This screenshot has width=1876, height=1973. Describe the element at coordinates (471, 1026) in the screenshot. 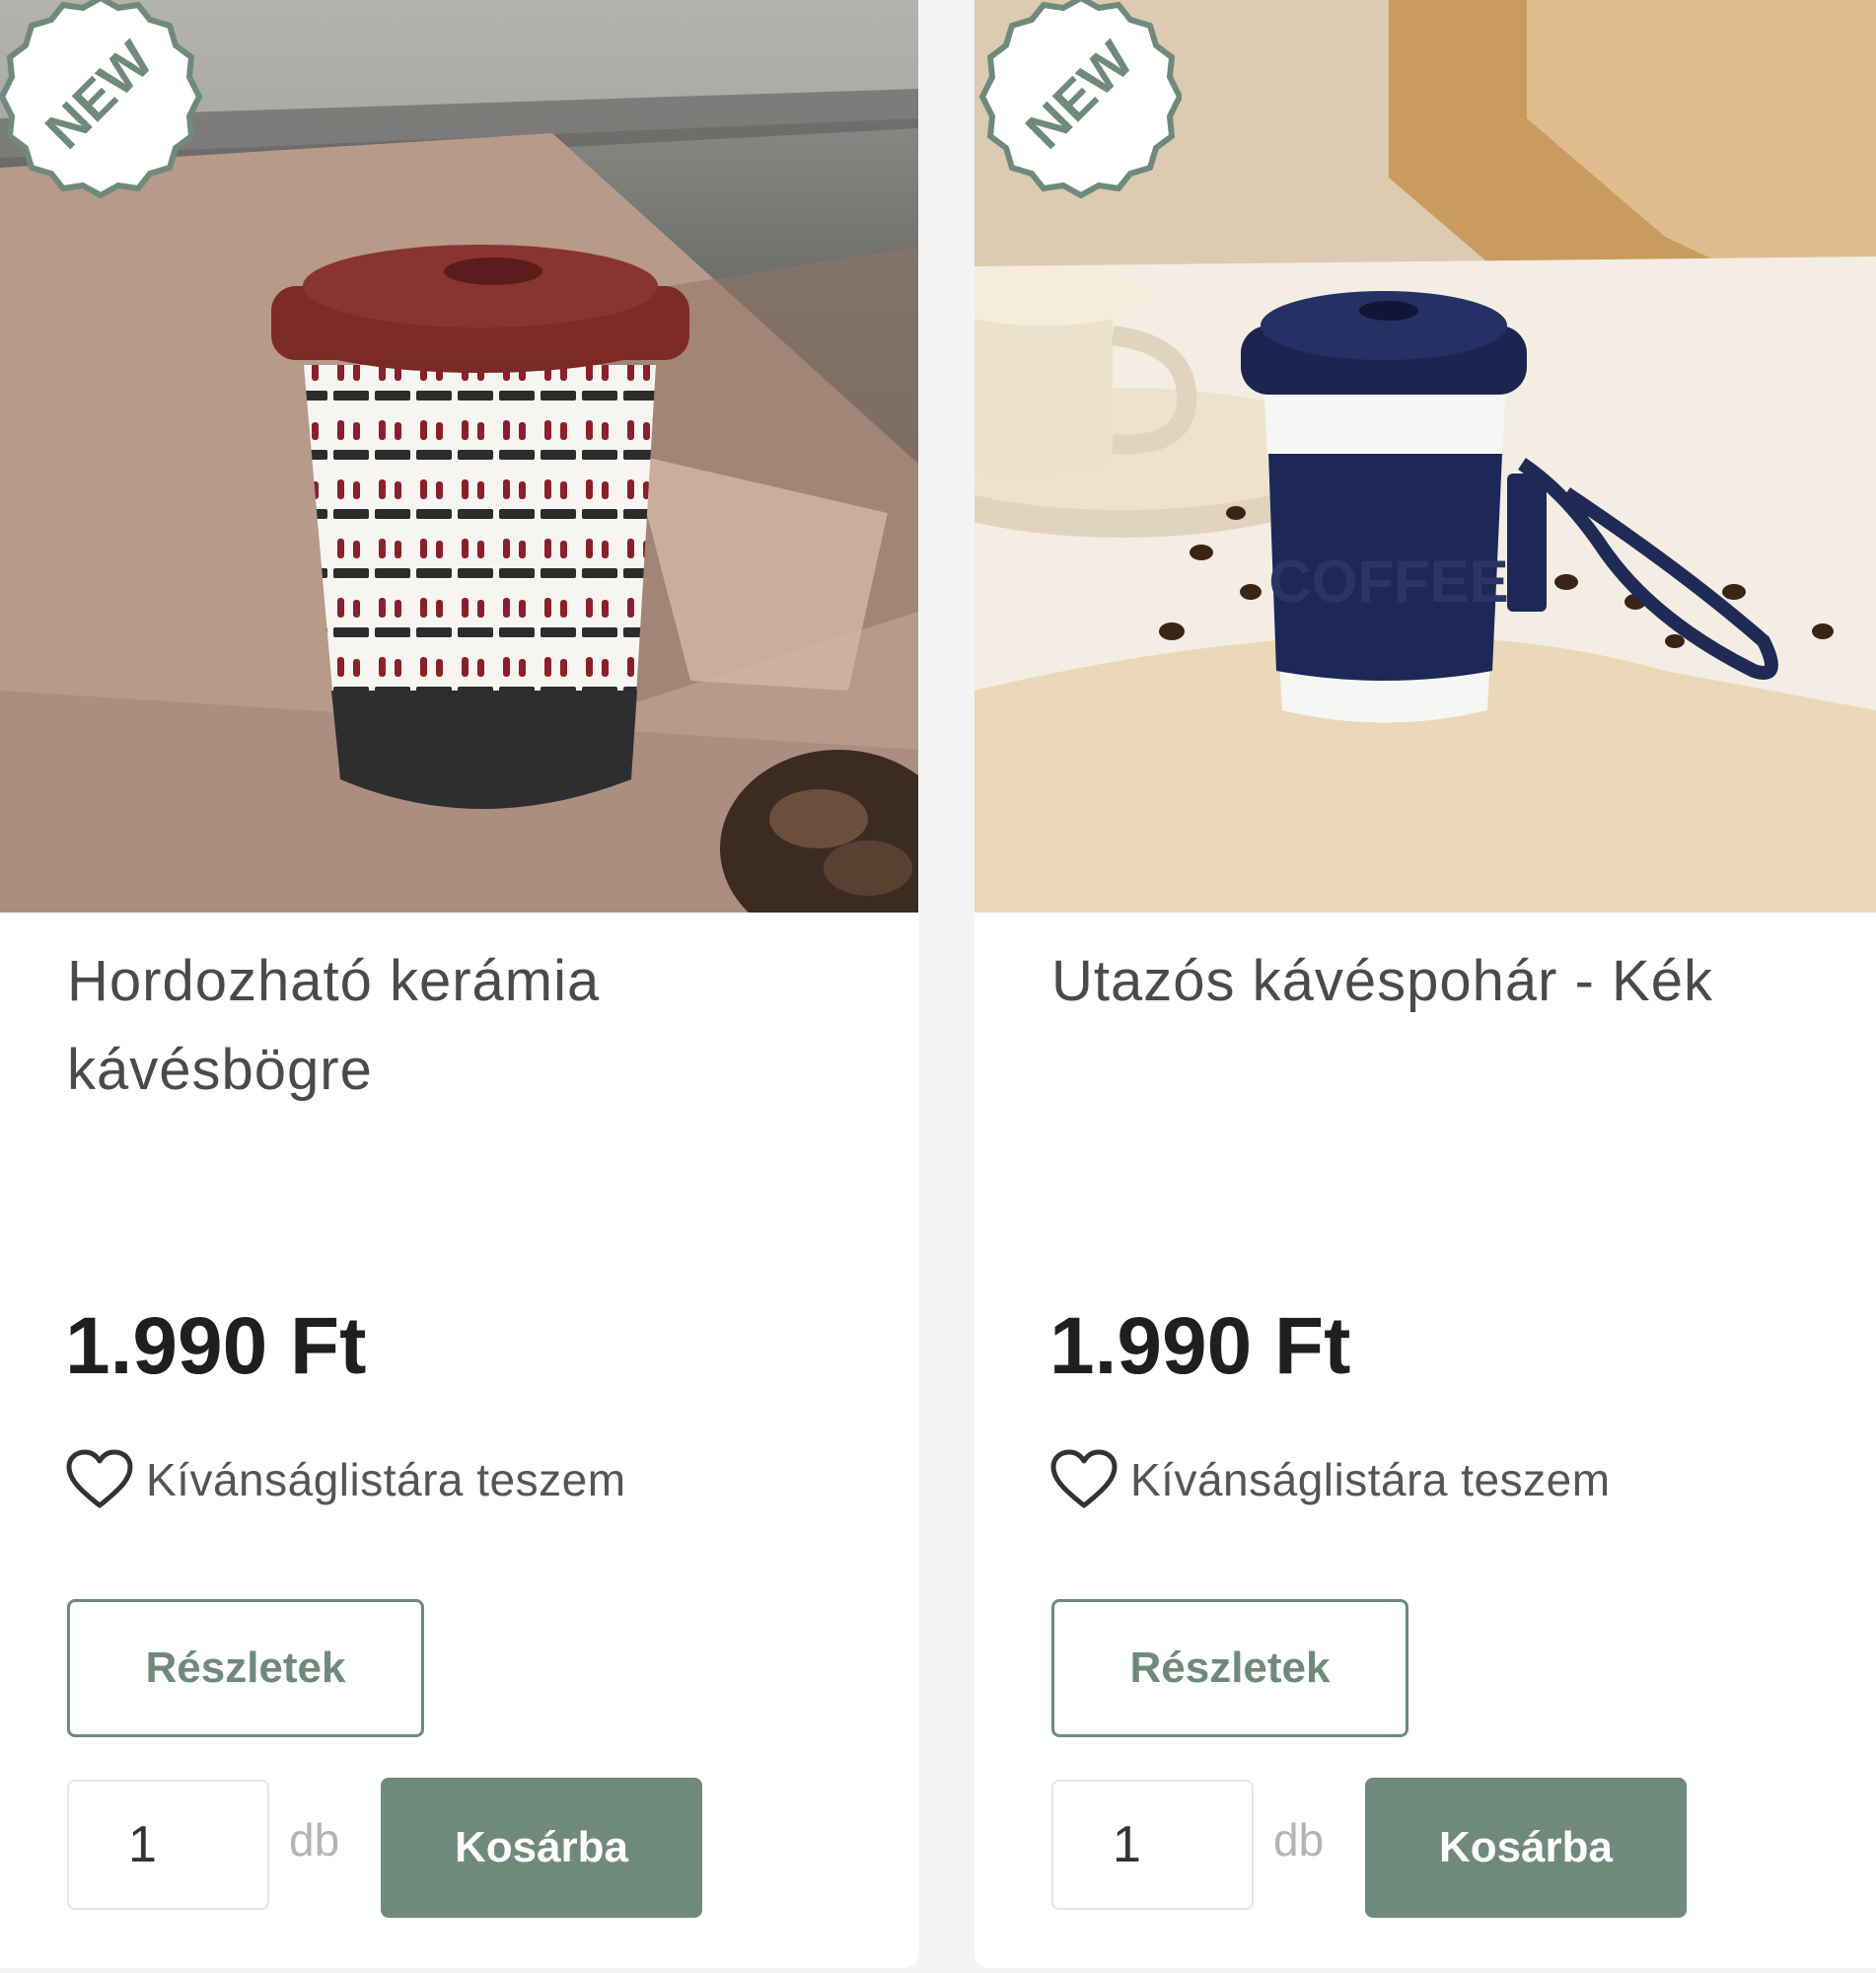

I see `product-title: Hordozható kerámia kávésbögre` at that location.